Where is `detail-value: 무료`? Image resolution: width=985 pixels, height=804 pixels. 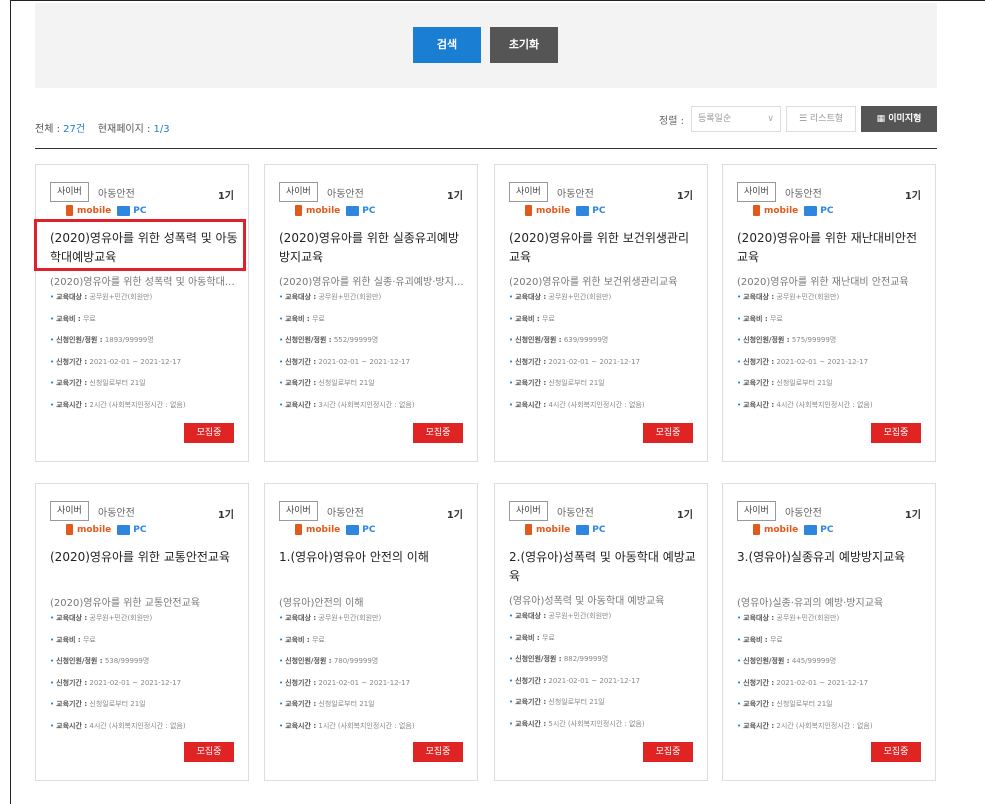
detail-value: 무료 is located at coordinates (548, 318).